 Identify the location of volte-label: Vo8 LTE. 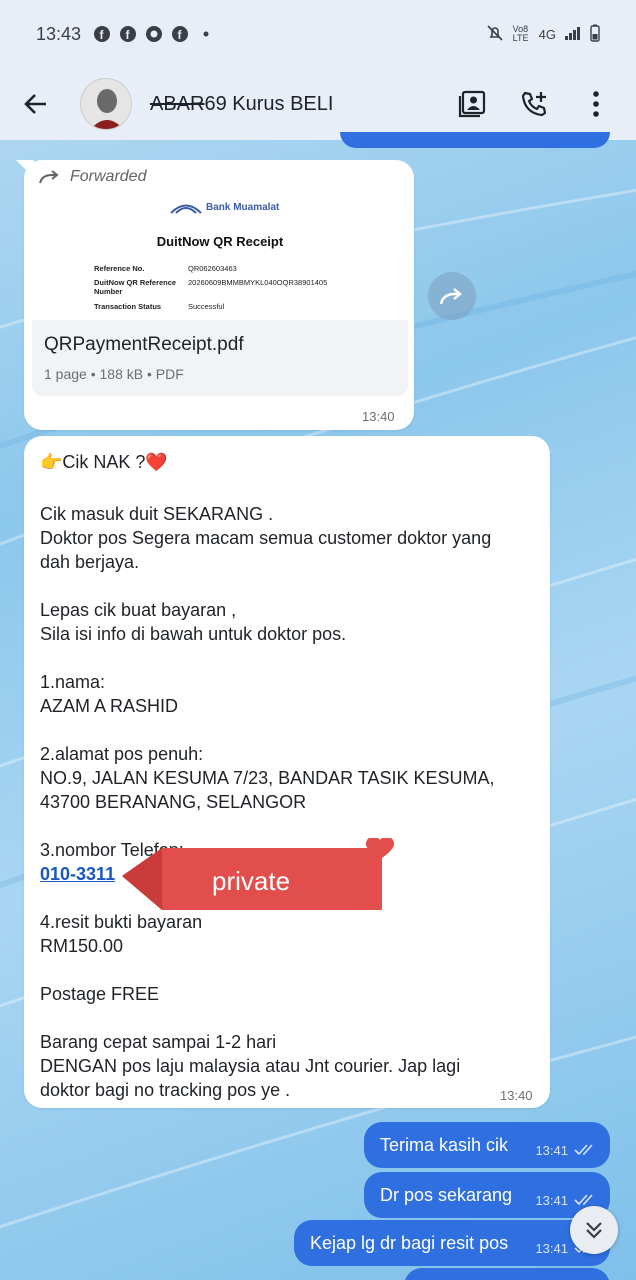
(520, 33).